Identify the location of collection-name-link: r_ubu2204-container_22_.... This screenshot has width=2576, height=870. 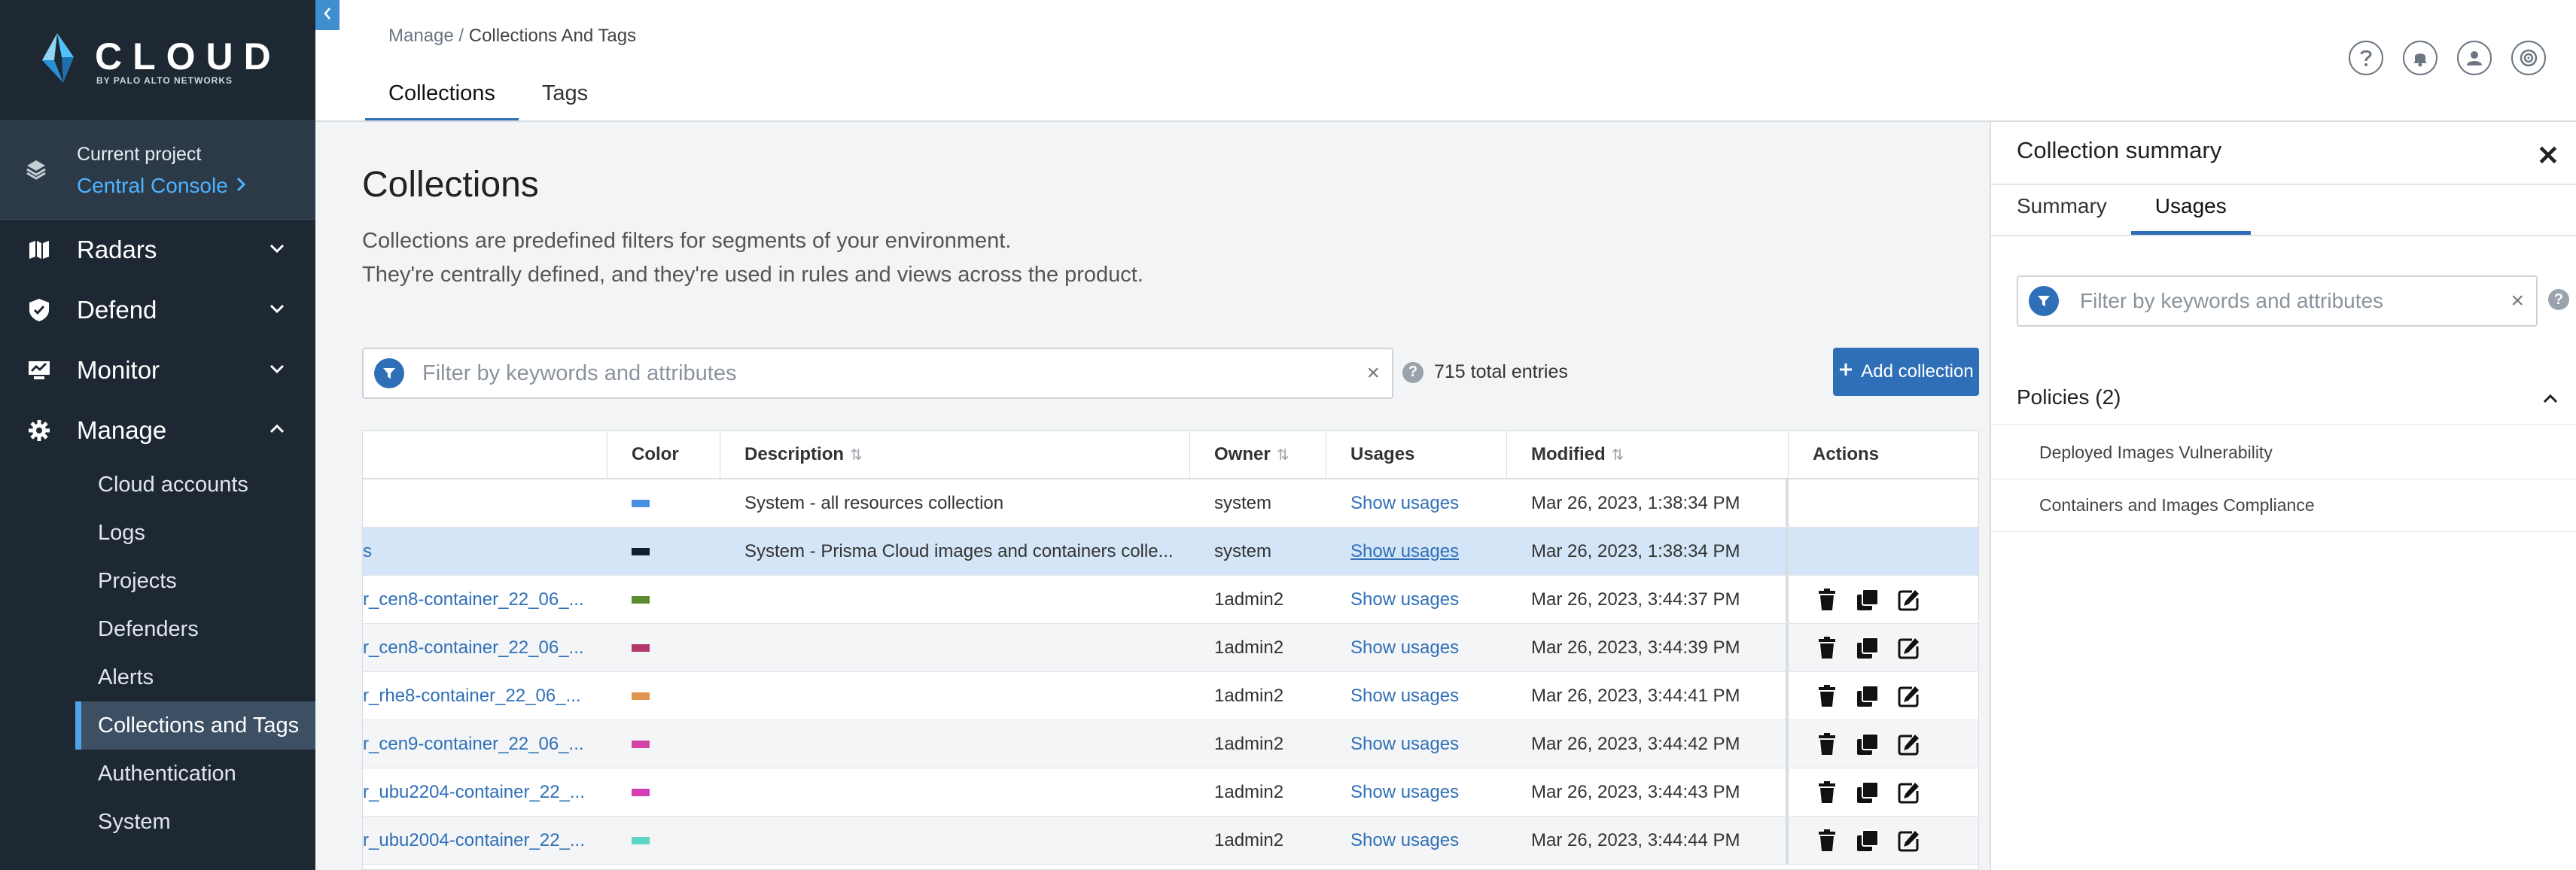
(474, 792).